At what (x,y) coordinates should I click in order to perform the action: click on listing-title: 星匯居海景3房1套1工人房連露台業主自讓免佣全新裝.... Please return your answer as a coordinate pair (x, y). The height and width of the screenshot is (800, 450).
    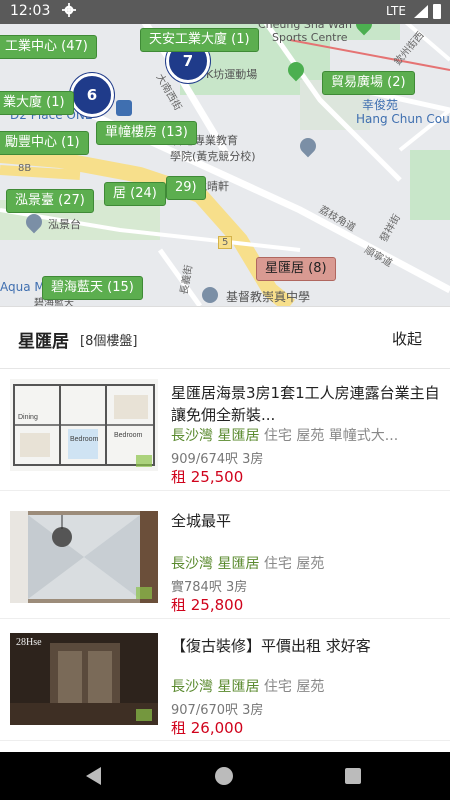
    Looking at the image, I should click on (305, 404).